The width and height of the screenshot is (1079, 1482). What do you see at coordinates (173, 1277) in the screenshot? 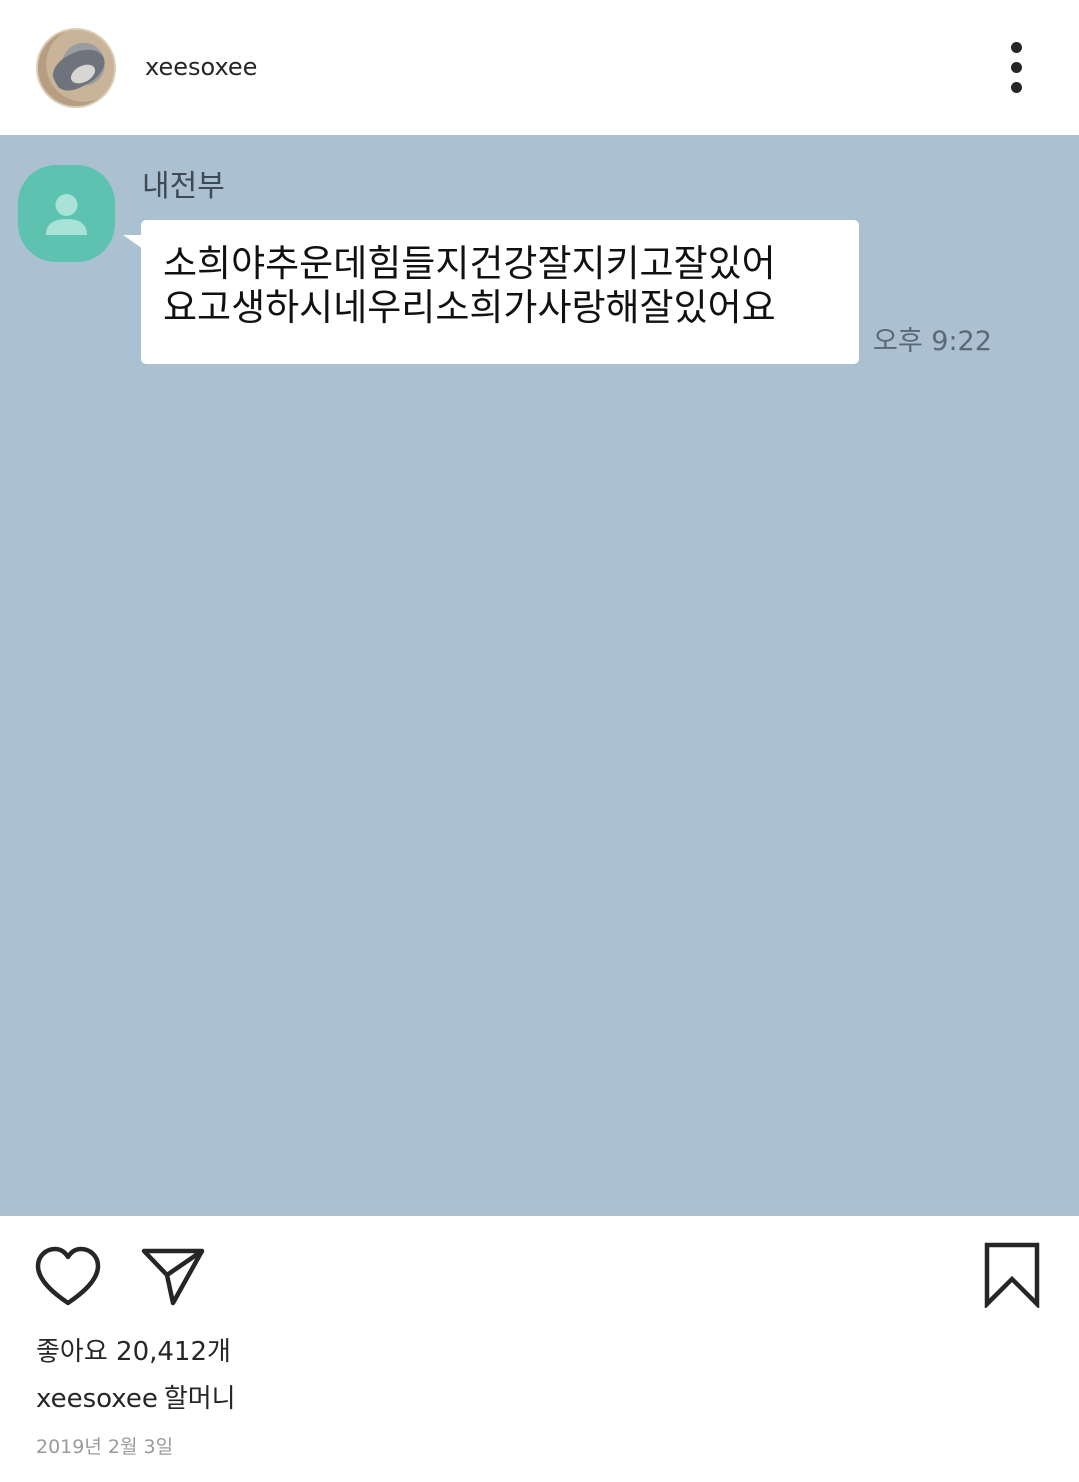
I see `paper-plane-icon` at bounding box center [173, 1277].